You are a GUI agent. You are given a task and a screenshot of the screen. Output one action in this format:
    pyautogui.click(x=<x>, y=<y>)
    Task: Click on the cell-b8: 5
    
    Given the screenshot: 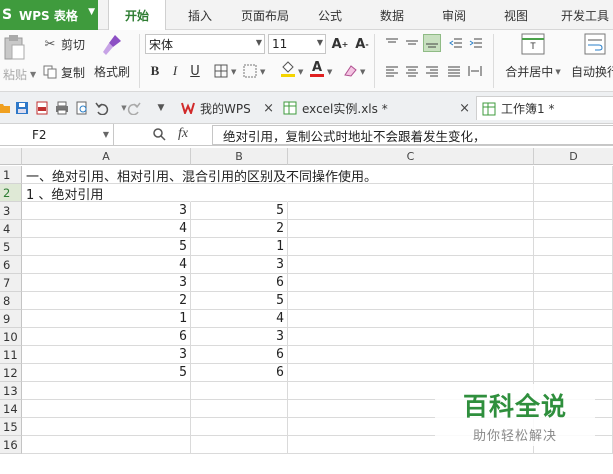 What is the action you would take?
    pyautogui.click(x=239, y=301)
    